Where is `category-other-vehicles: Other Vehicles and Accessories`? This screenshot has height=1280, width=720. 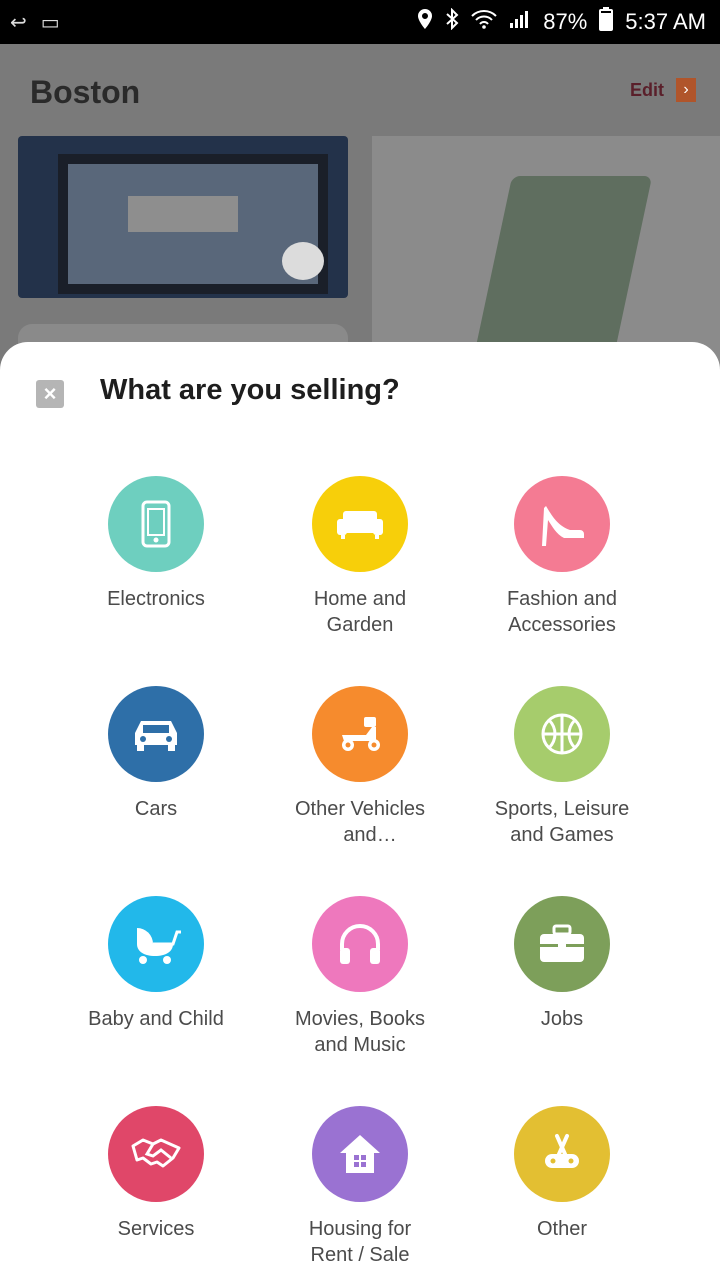 category-other-vehicles: Other Vehicles and Accessories is located at coordinates (360, 767).